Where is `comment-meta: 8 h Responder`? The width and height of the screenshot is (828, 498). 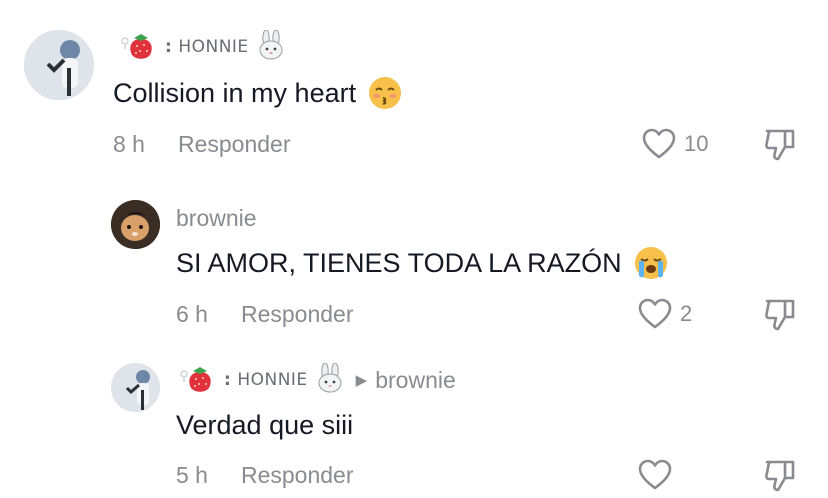 comment-meta: 8 h Responder is located at coordinates (202, 144).